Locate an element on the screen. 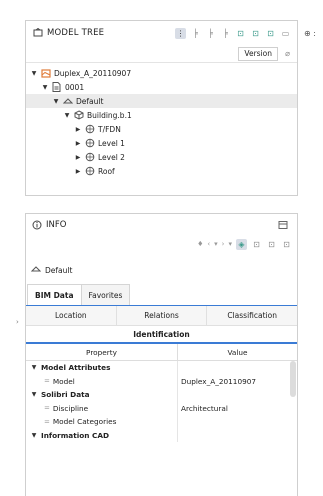  property-cell: = Model is located at coordinates (102, 381).